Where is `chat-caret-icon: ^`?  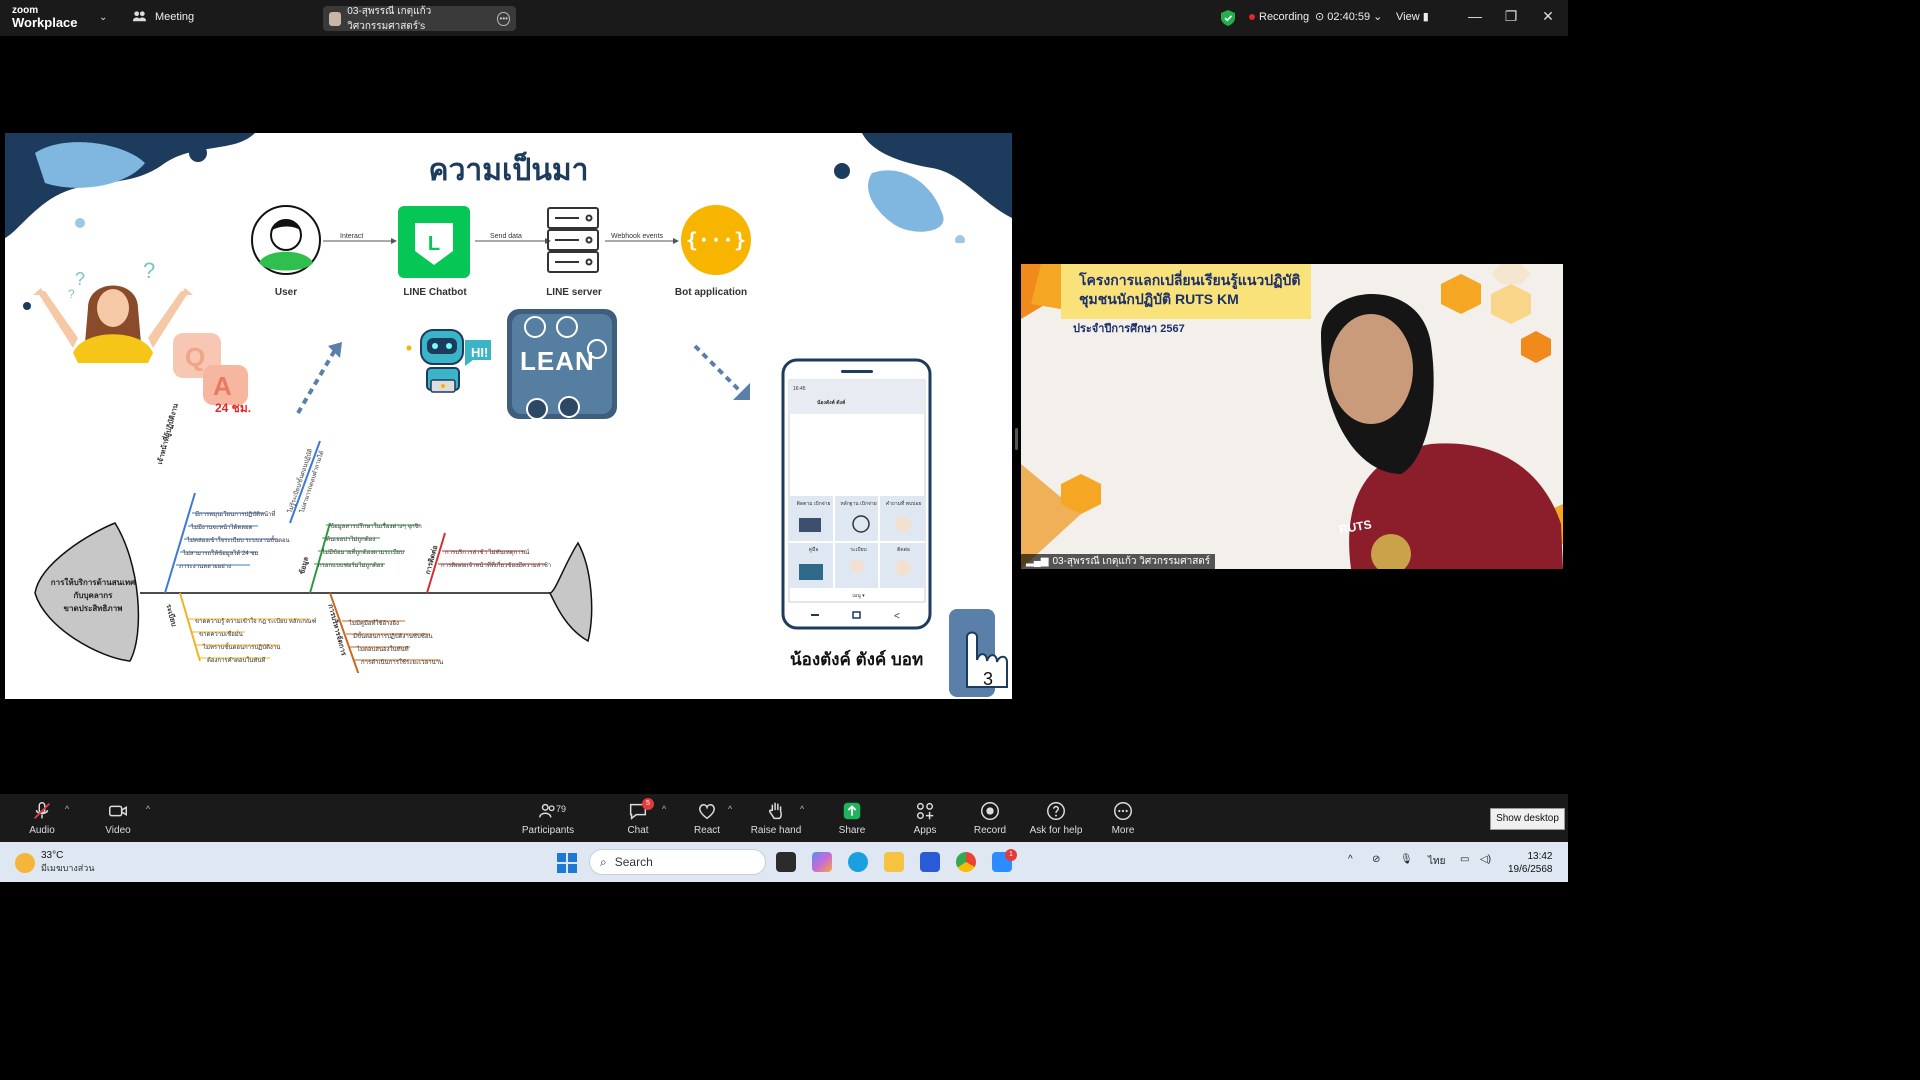
chat-caret-icon: ^ is located at coordinates (664, 809).